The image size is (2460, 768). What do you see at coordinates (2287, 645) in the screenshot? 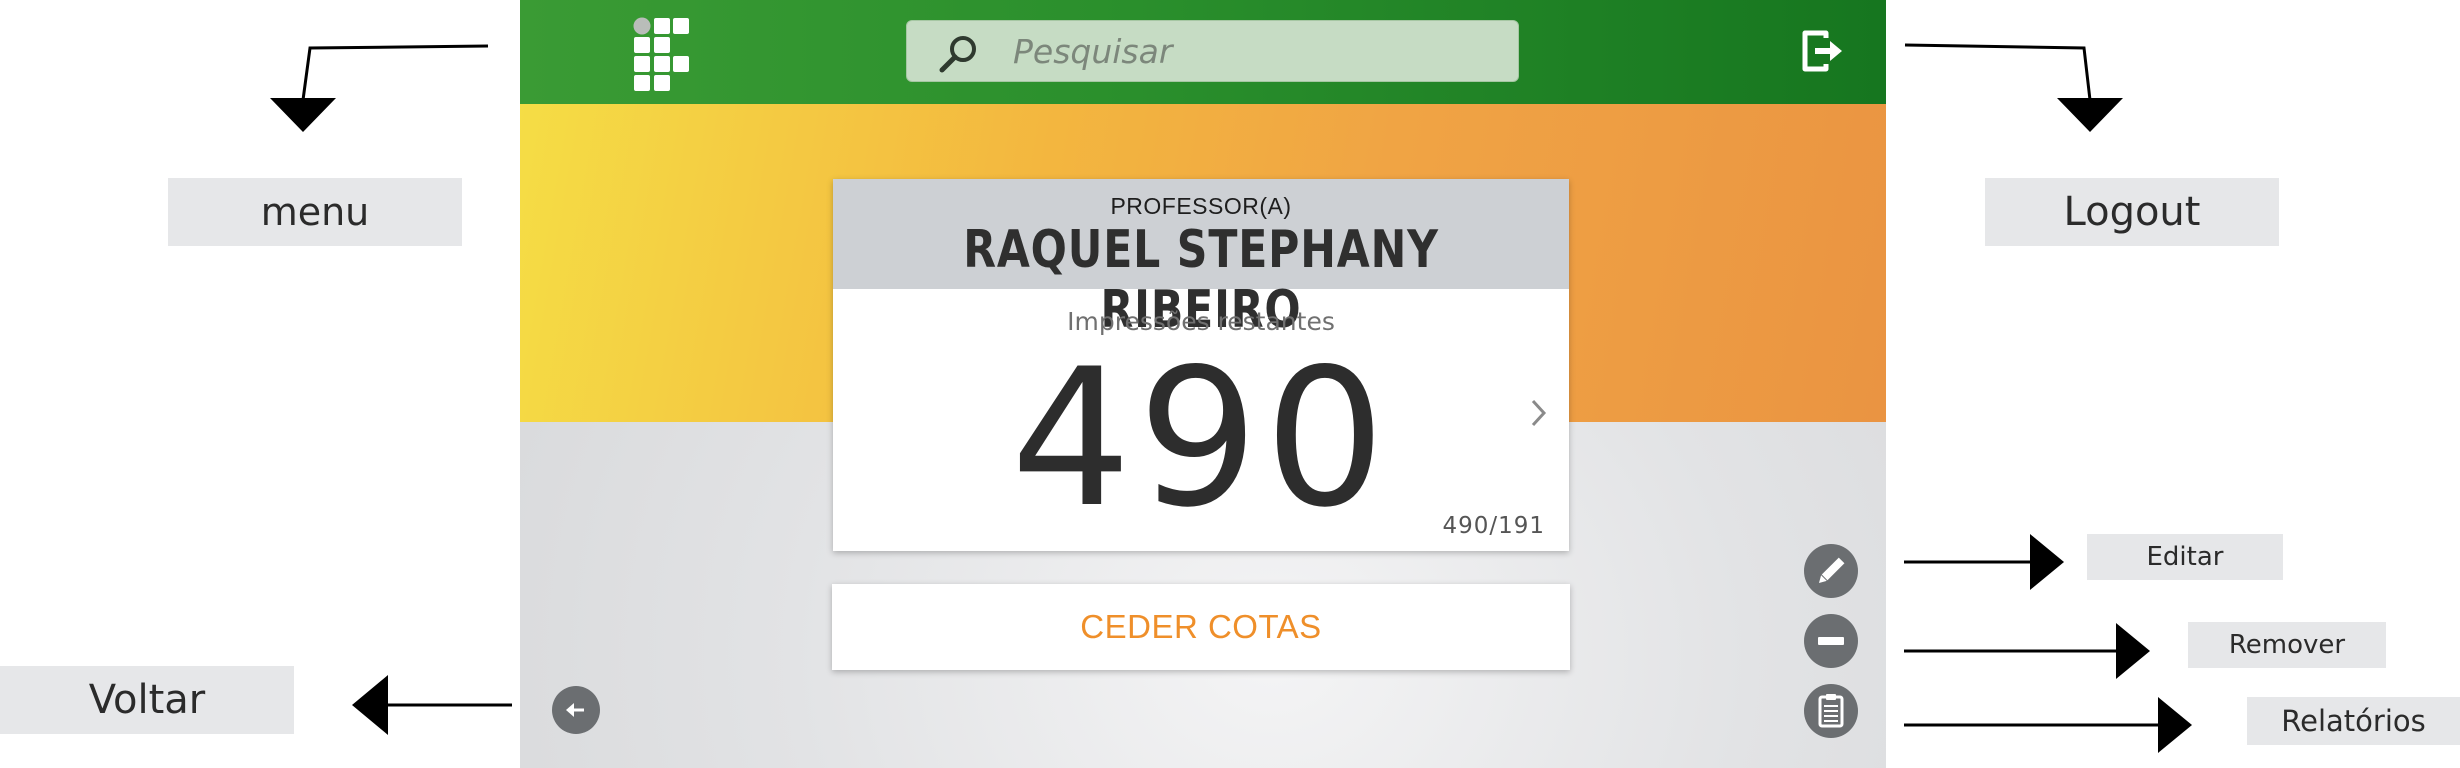
I see `annotation-remover: Remover` at bounding box center [2287, 645].